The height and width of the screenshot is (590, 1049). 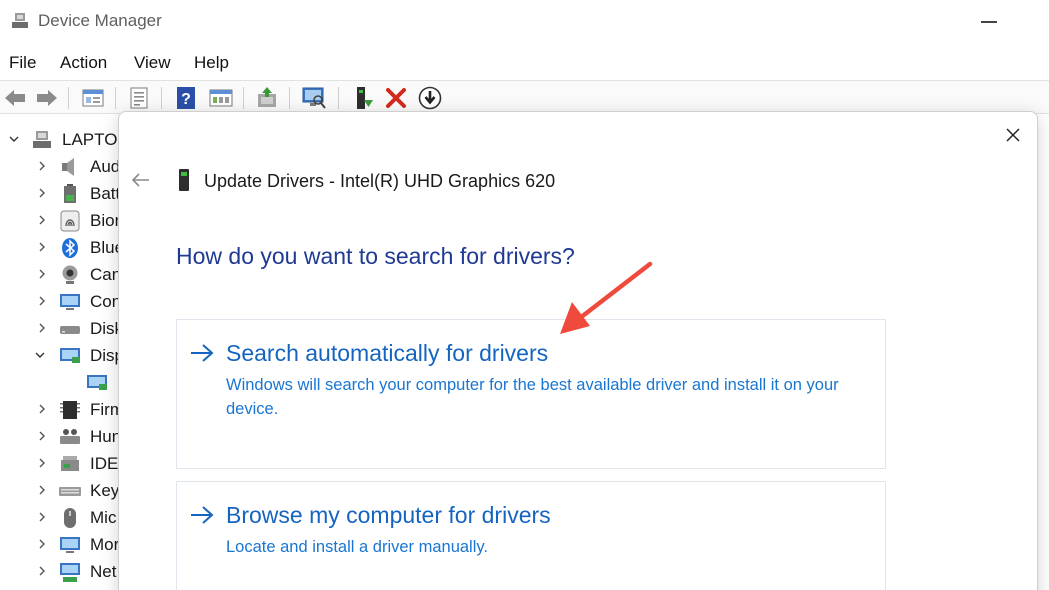 I want to click on uninstall-button, so click(x=396, y=98).